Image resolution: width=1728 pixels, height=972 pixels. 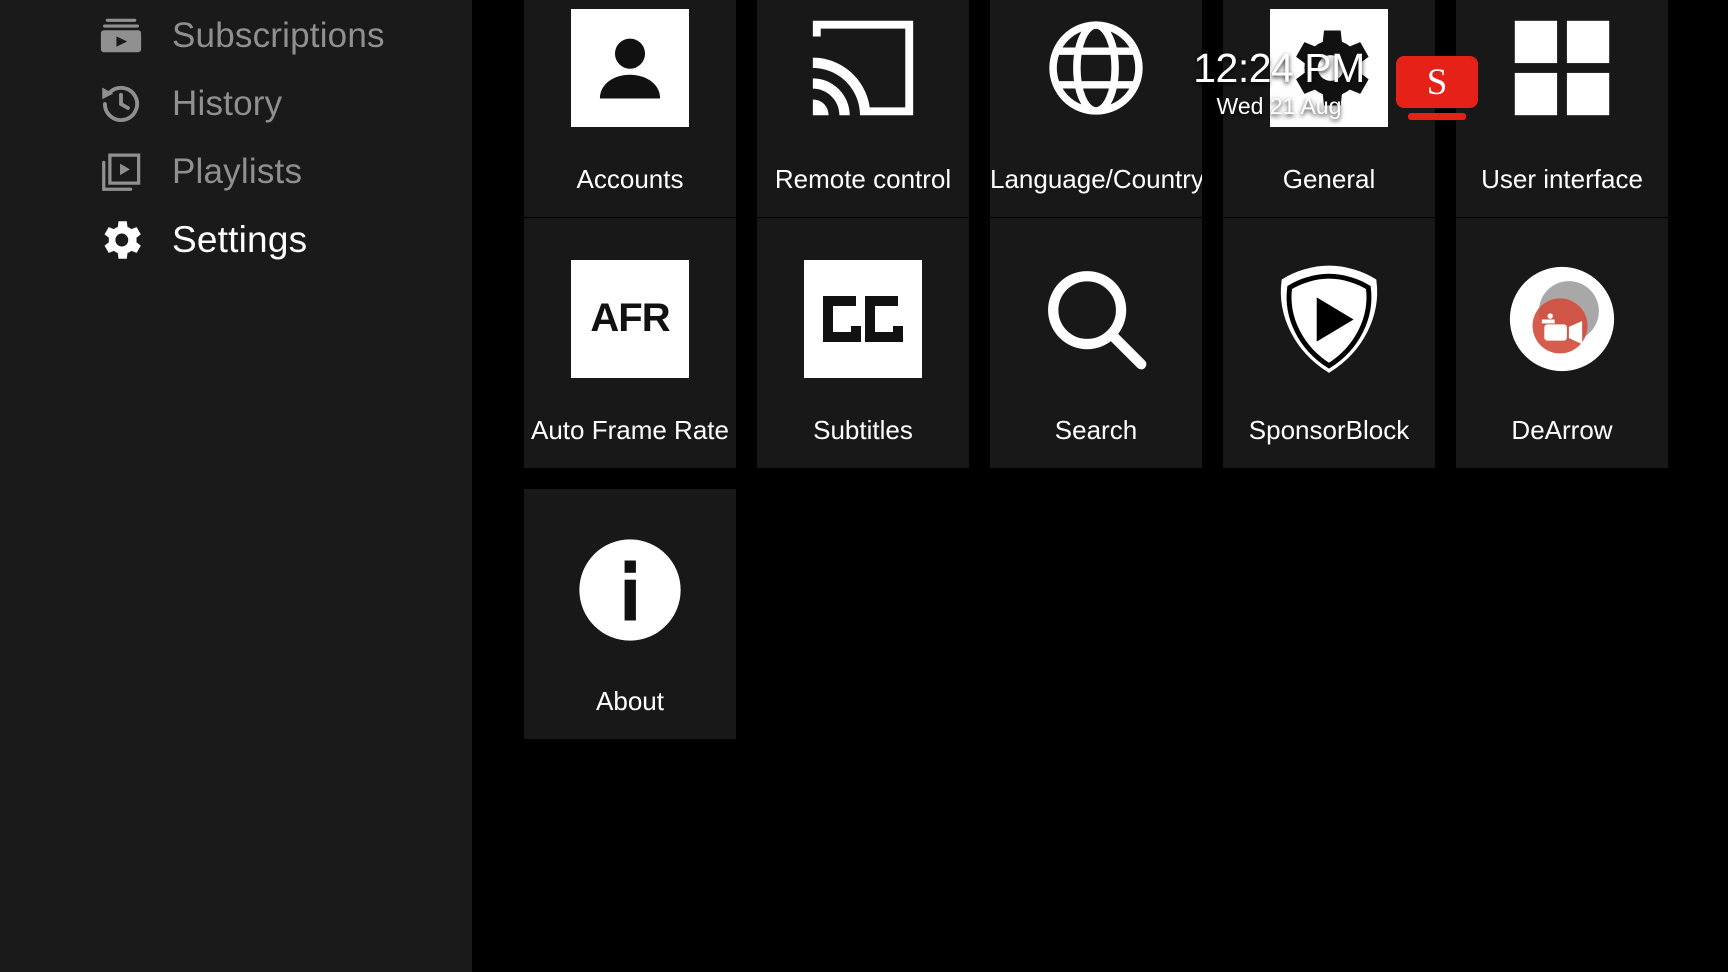 I want to click on tile-label: Auto Frame Rate, so click(x=630, y=430).